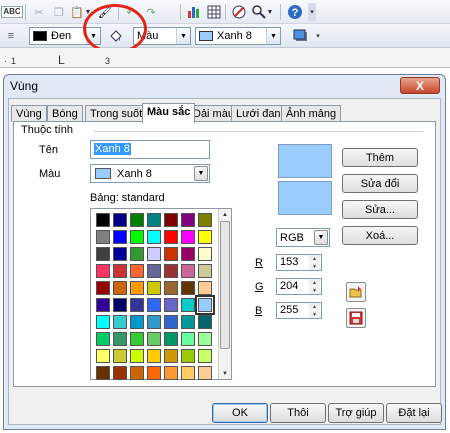  What do you see at coordinates (240, 413) in the screenshot?
I see `ok-button: OK` at bounding box center [240, 413].